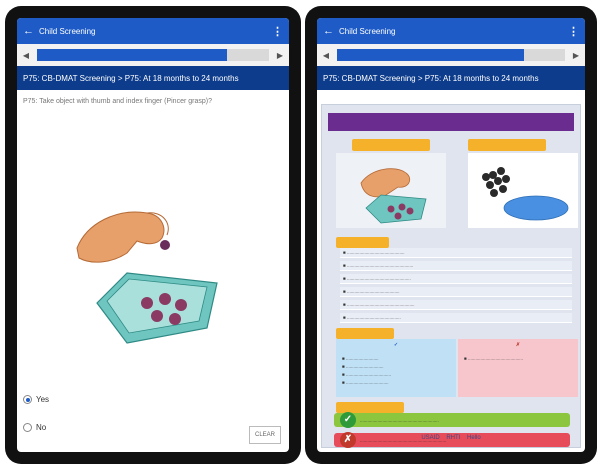 This screenshot has height=468, width=602. I want to click on poster-tag-left, so click(391, 145).